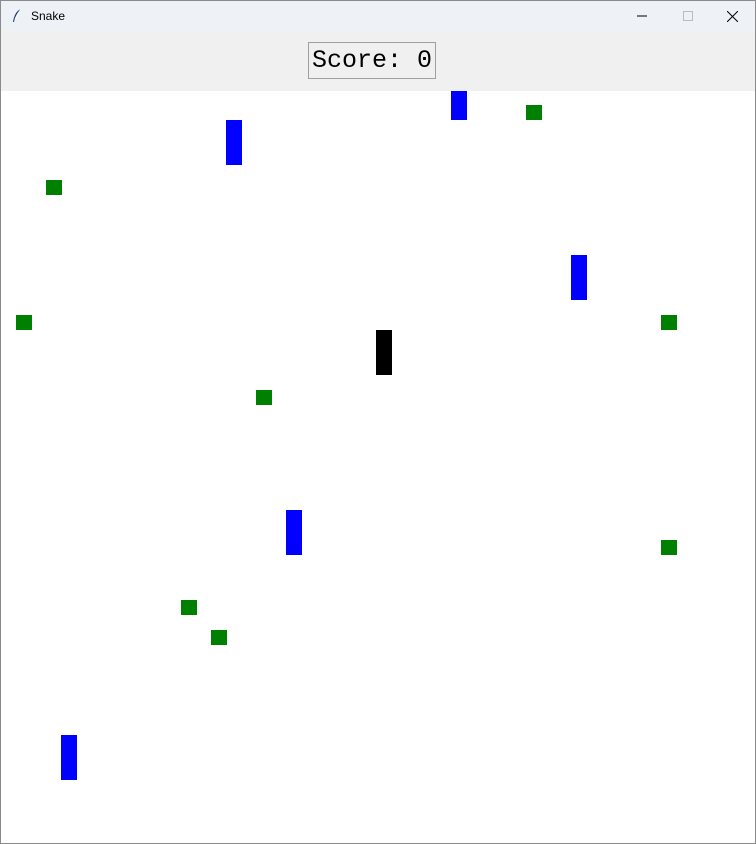 This screenshot has width=756, height=844. What do you see at coordinates (425, 60) in the screenshot?
I see `score-value: 0` at bounding box center [425, 60].